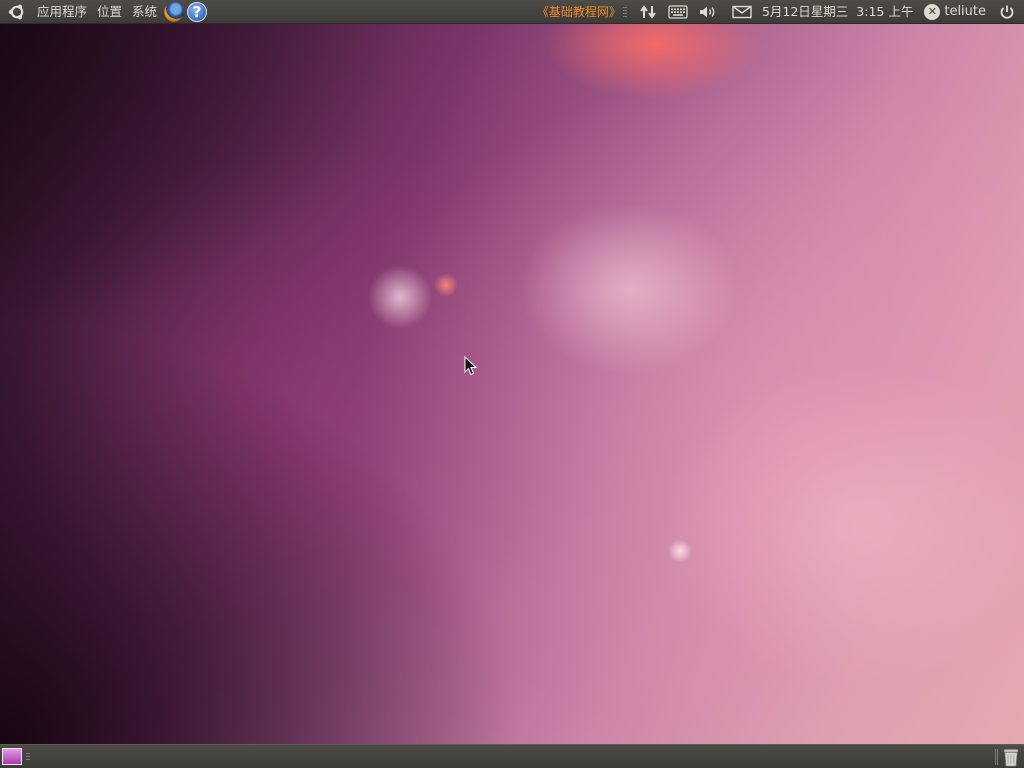 The width and height of the screenshot is (1024, 768). I want to click on power-icon, so click(1007, 12).